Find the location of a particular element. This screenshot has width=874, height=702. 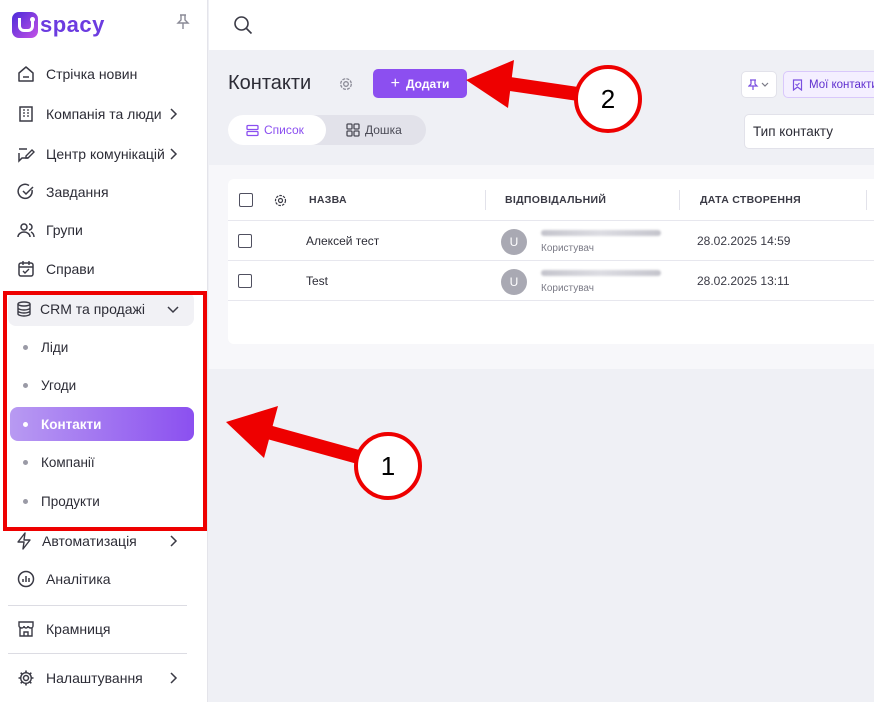

contact-type-select: Тип контакту is located at coordinates (809, 131).